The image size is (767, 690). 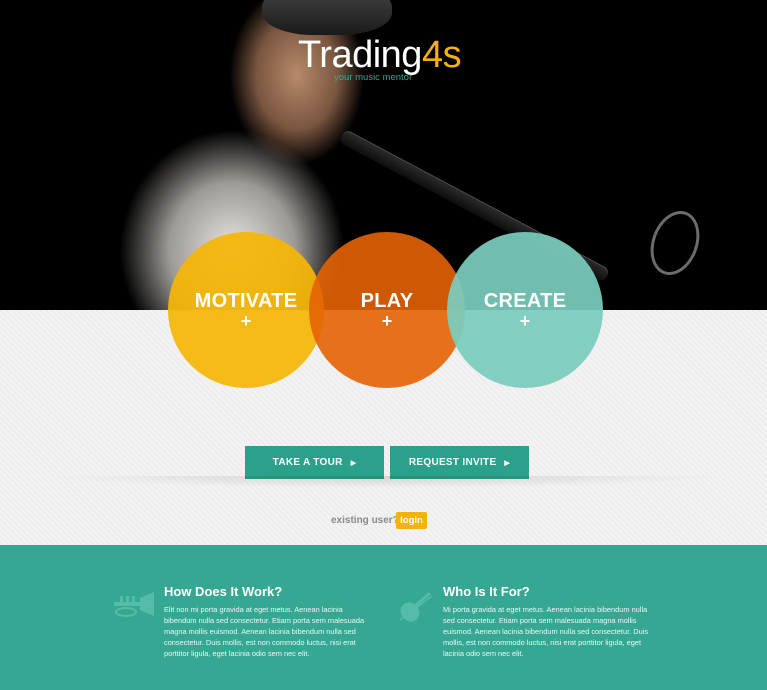 I want to click on brand-logo: Trading4s, so click(x=380, y=55).